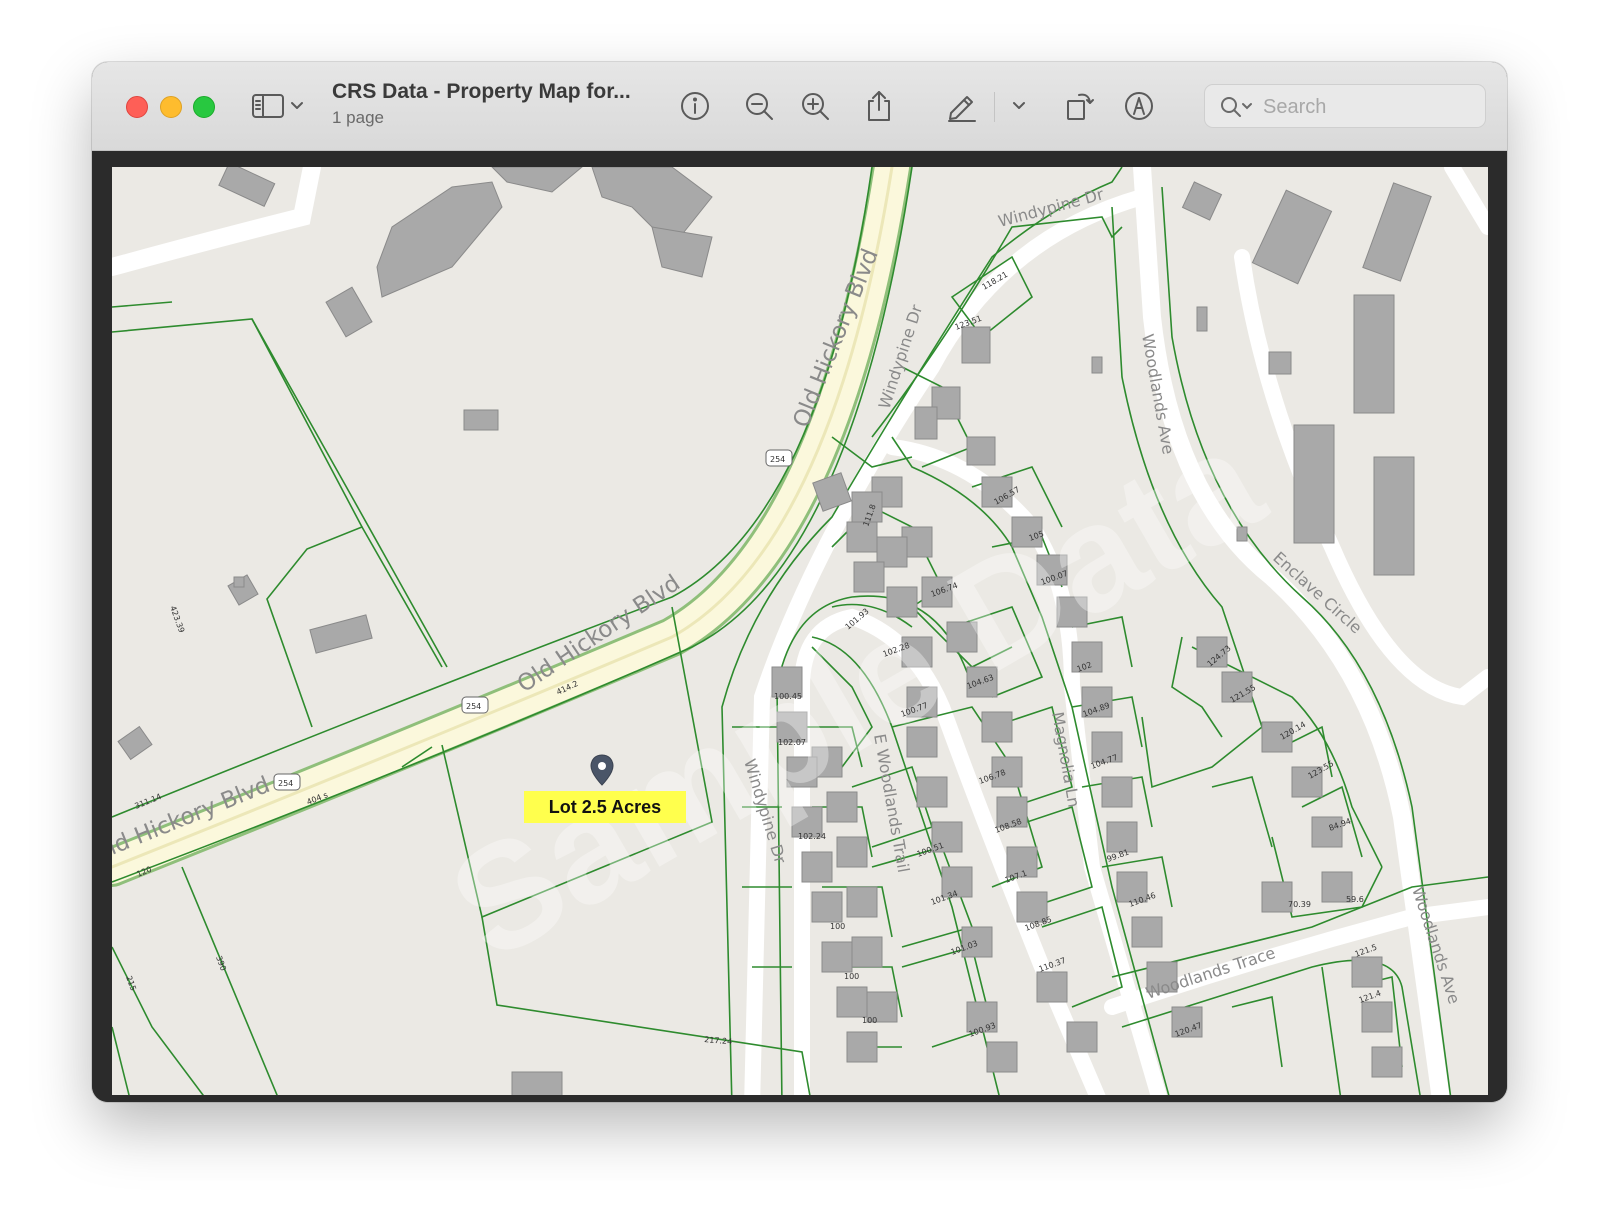 The width and height of the screenshot is (1600, 1226). Describe the element at coordinates (177, 619) in the screenshot. I see `dimension-label: 423.39` at that location.